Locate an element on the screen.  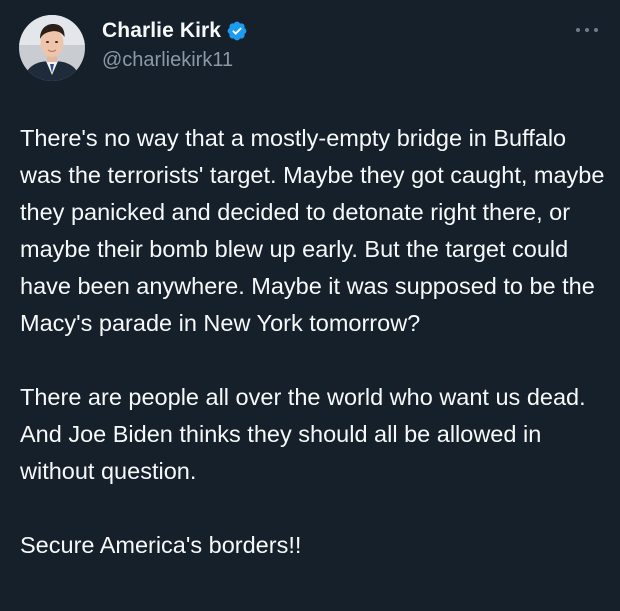
author-name-row: Charlie Kirk is located at coordinates (175, 31).